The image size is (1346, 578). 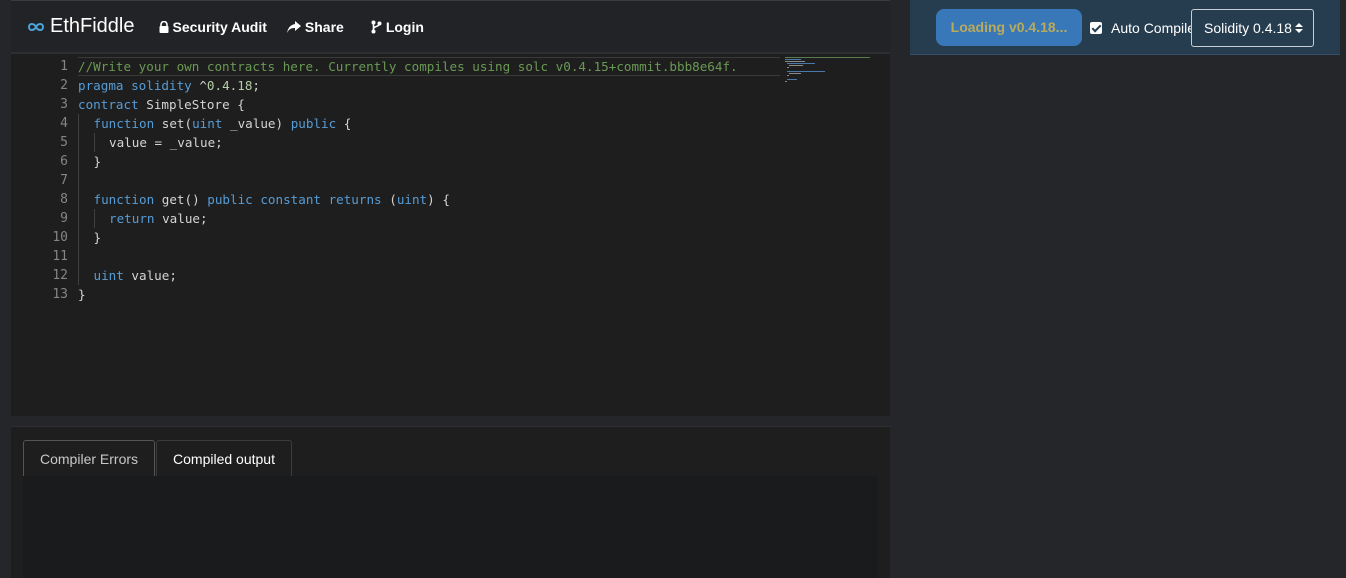 What do you see at coordinates (256, 123) in the screenshot?
I see `code-token: _value)` at bounding box center [256, 123].